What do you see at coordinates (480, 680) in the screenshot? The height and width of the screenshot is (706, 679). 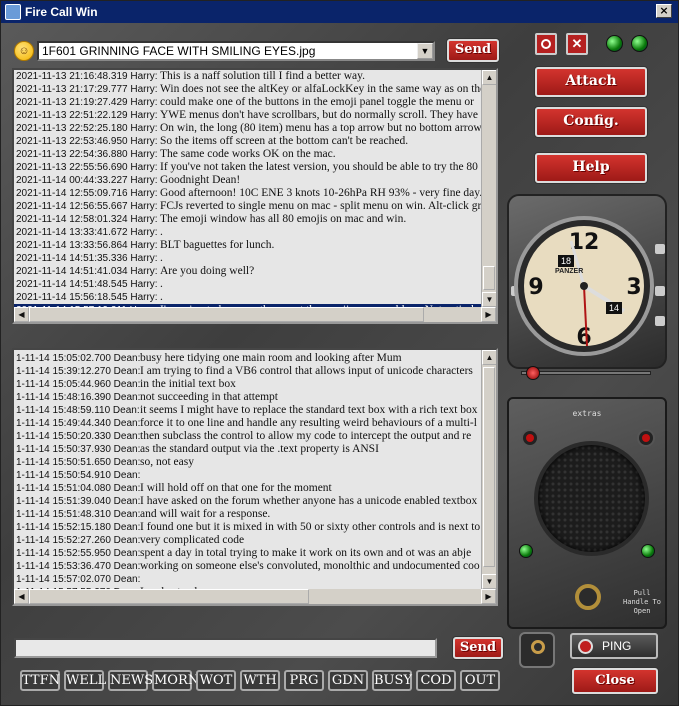 I see `quick-reply-button: OUT` at bounding box center [480, 680].